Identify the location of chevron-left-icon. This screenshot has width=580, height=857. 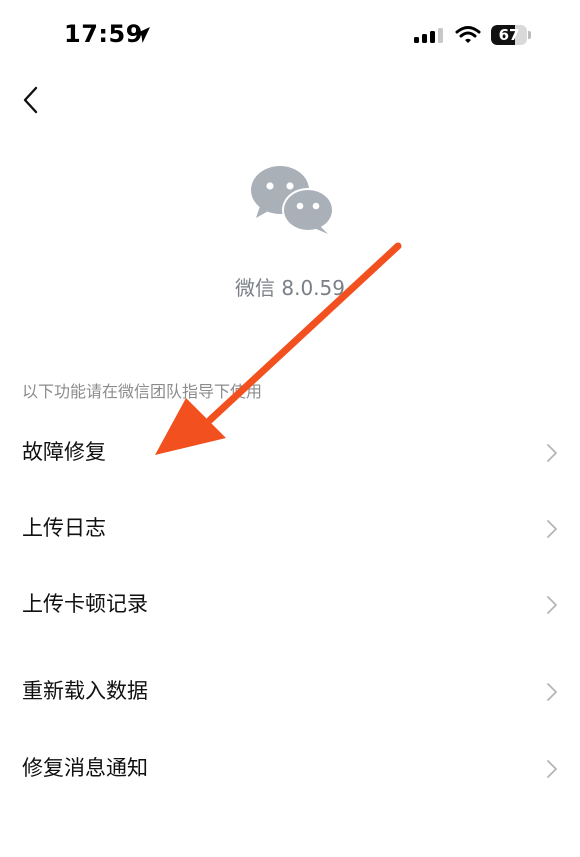
(30, 100).